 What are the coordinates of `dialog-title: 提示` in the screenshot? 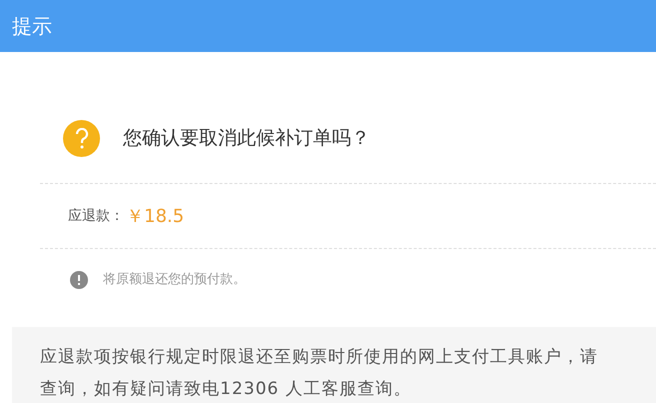 It's located at (32, 26).